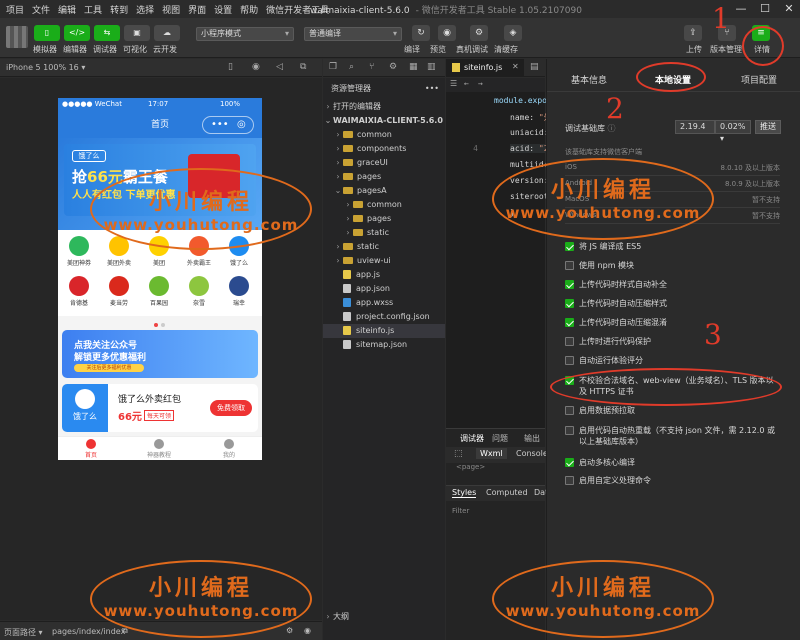 This screenshot has width=800, height=640. What do you see at coordinates (384, 163) in the screenshot?
I see `folder-item: › graceUI` at bounding box center [384, 163].